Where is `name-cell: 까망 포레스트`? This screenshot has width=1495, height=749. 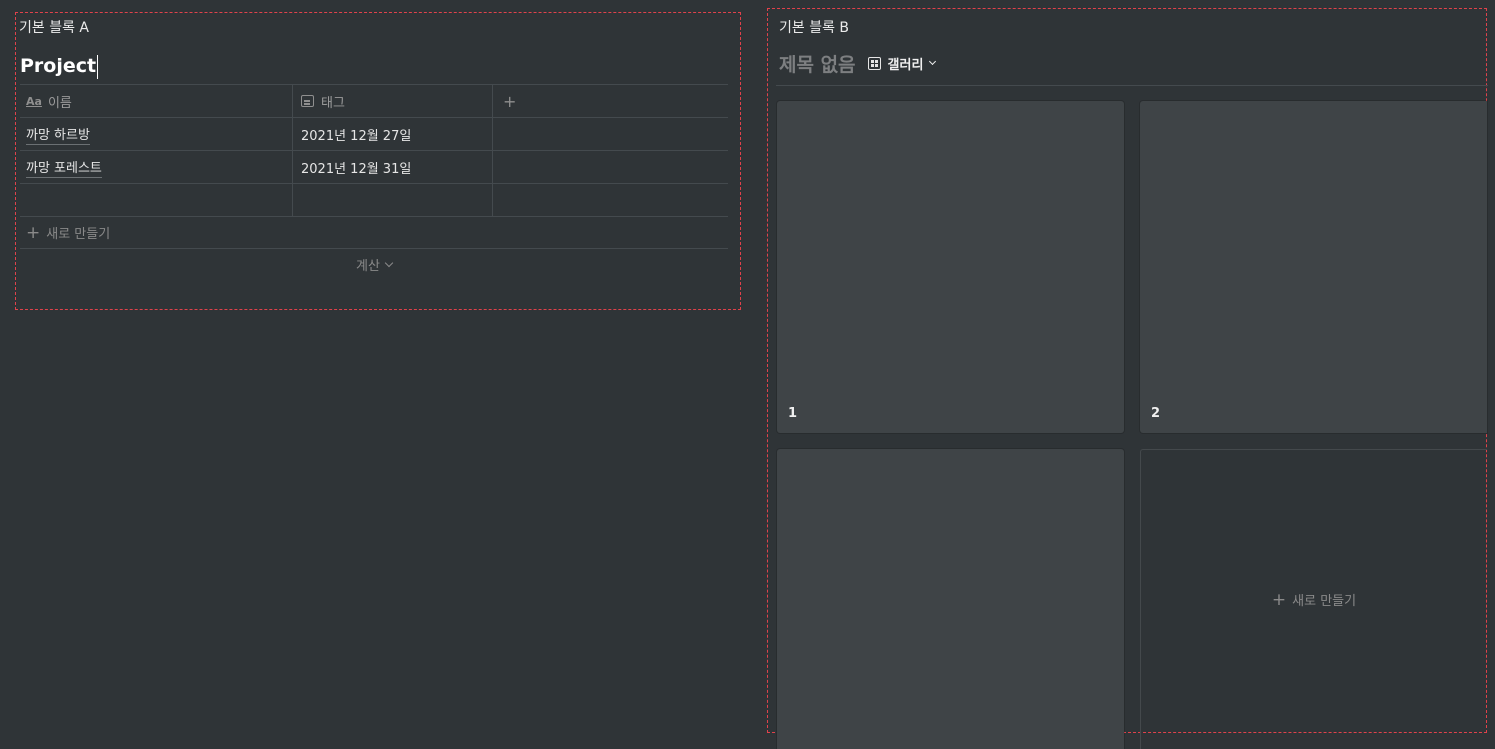
name-cell: 까망 포레스트 is located at coordinates (156, 167).